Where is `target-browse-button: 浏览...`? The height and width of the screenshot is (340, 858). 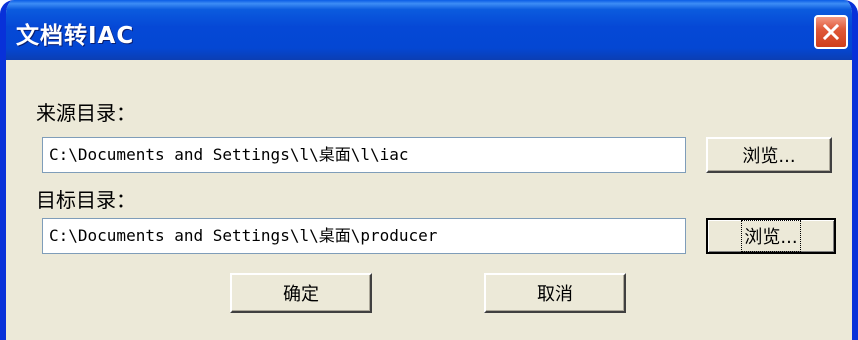 target-browse-button: 浏览... is located at coordinates (771, 236).